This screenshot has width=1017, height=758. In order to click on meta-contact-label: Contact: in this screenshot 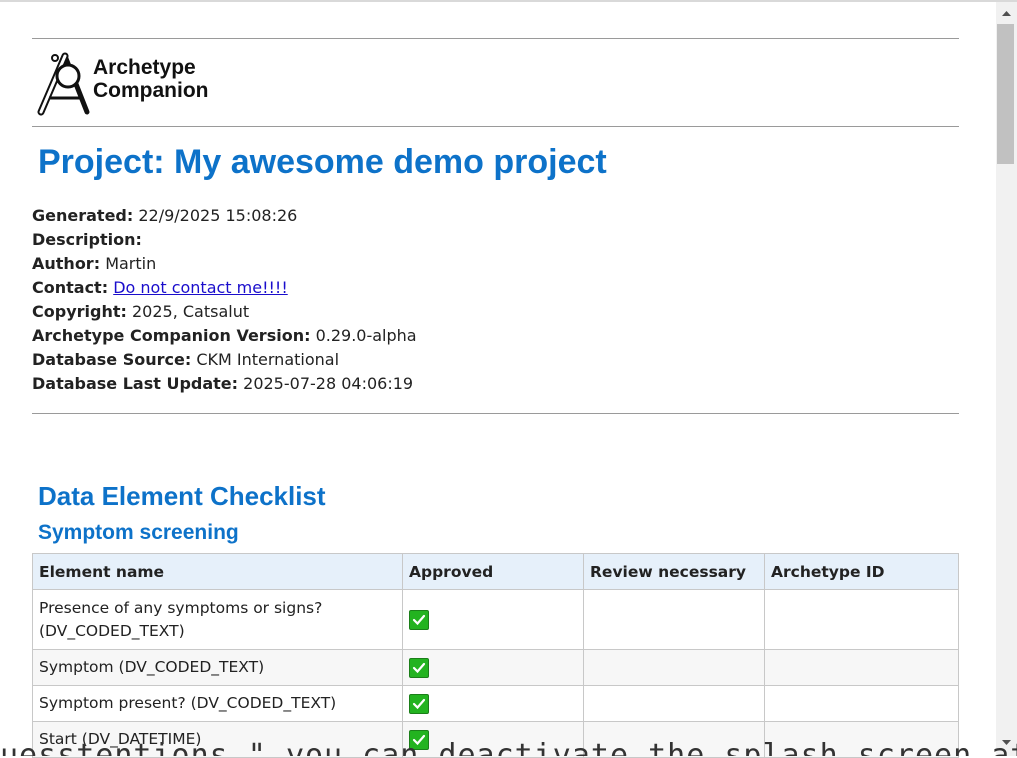, I will do `click(70, 287)`.